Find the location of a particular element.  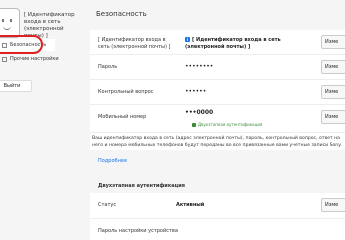

change-mobile-number-button: Изме is located at coordinates (333, 117).